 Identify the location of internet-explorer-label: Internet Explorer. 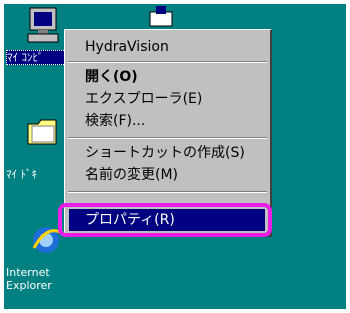
(29, 279).